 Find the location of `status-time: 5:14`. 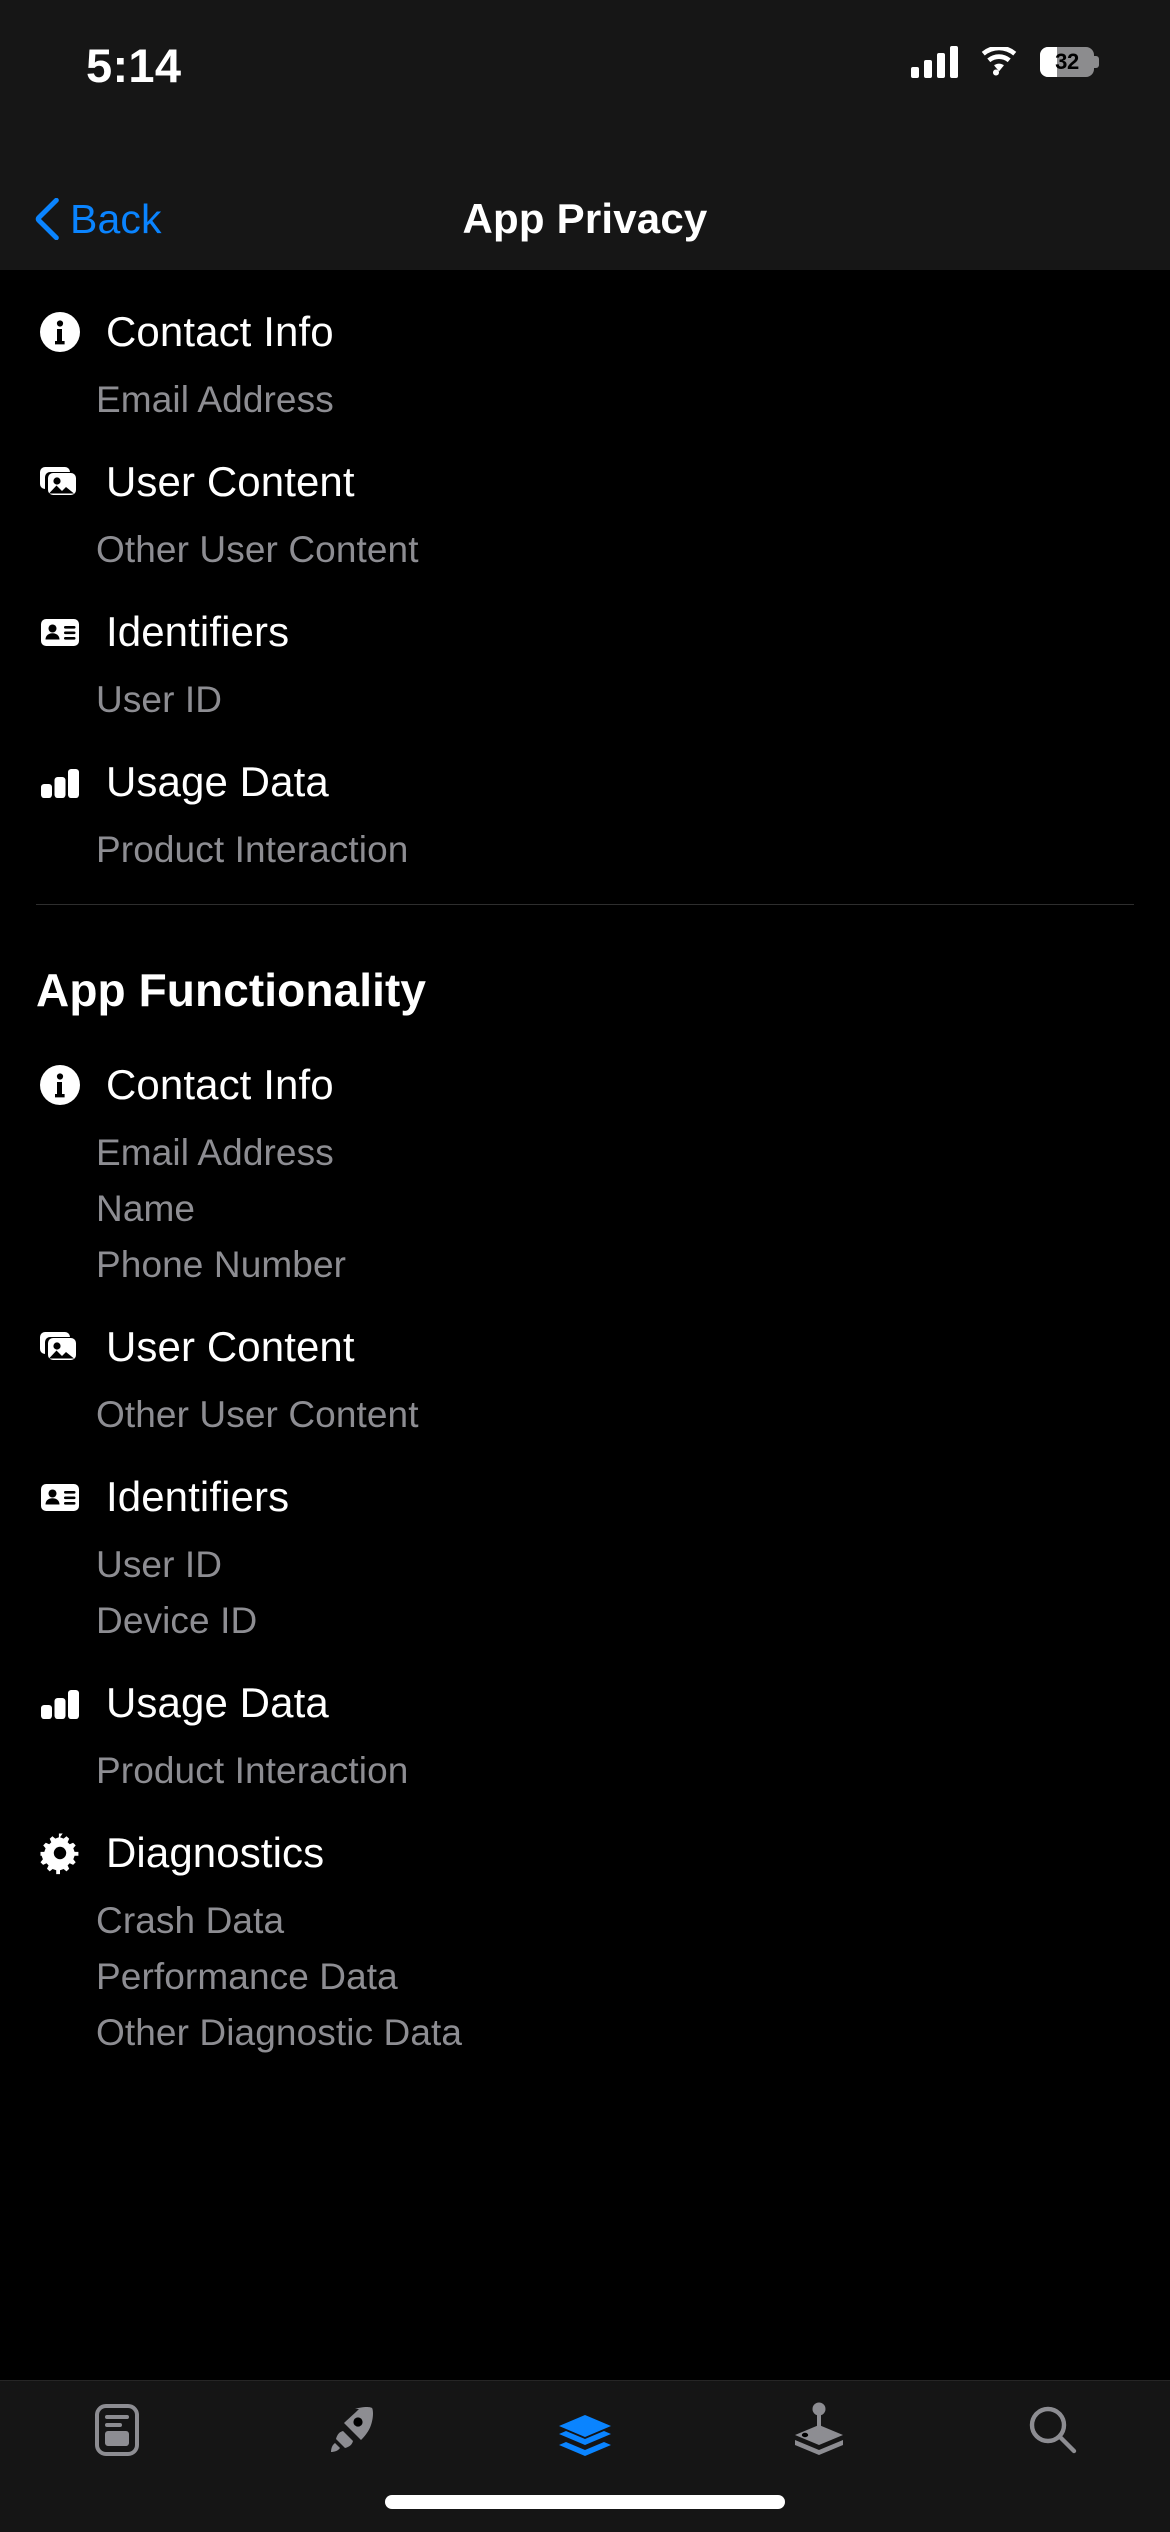

status-time: 5:14 is located at coordinates (134, 65).